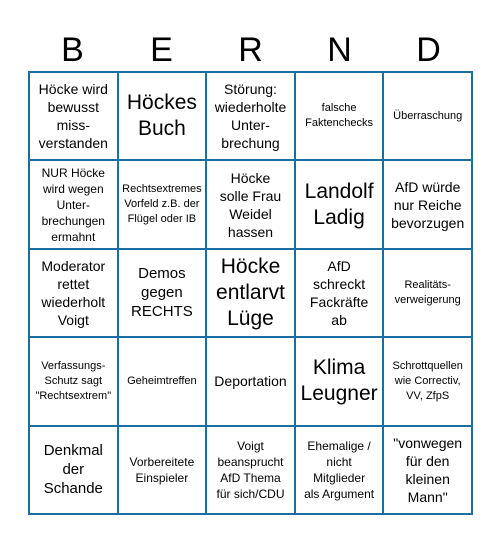  I want to click on bingo-cell-text: Vorbereitete Einspieler, so click(162, 469).